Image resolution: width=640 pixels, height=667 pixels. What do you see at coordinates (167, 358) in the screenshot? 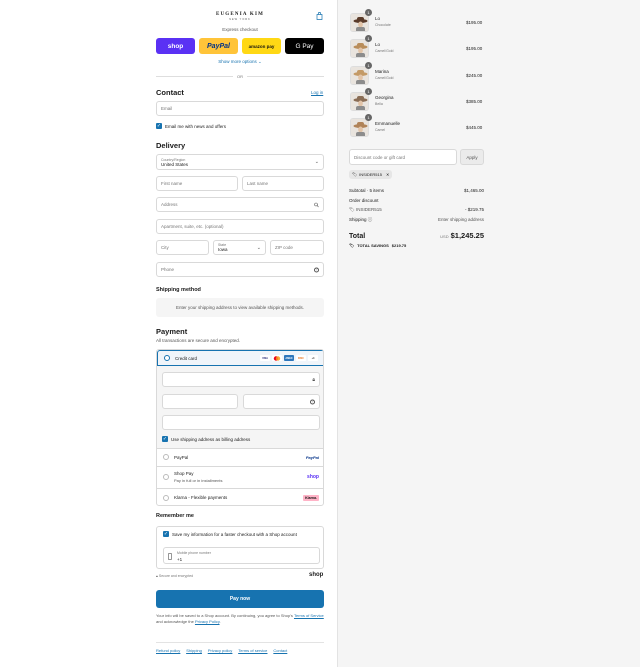
I see `credit-card-radio` at bounding box center [167, 358].